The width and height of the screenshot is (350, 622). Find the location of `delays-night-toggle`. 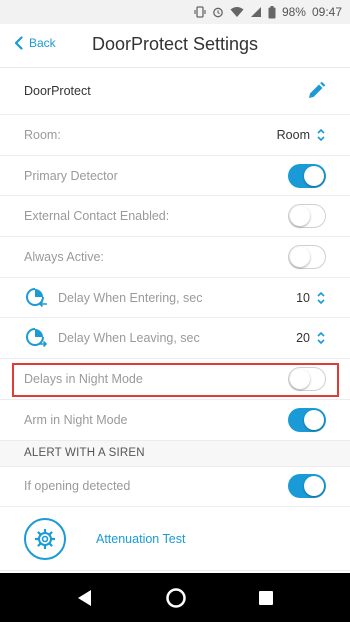

delays-night-toggle is located at coordinates (307, 378).